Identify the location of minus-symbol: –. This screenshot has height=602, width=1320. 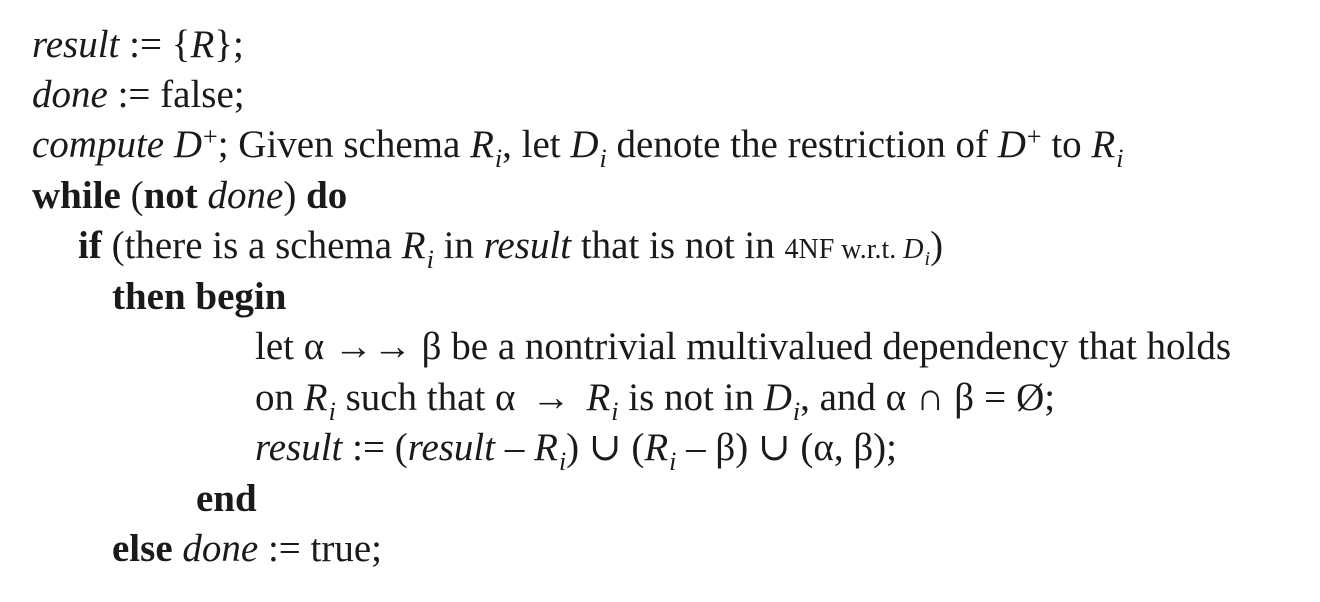
(515, 447).